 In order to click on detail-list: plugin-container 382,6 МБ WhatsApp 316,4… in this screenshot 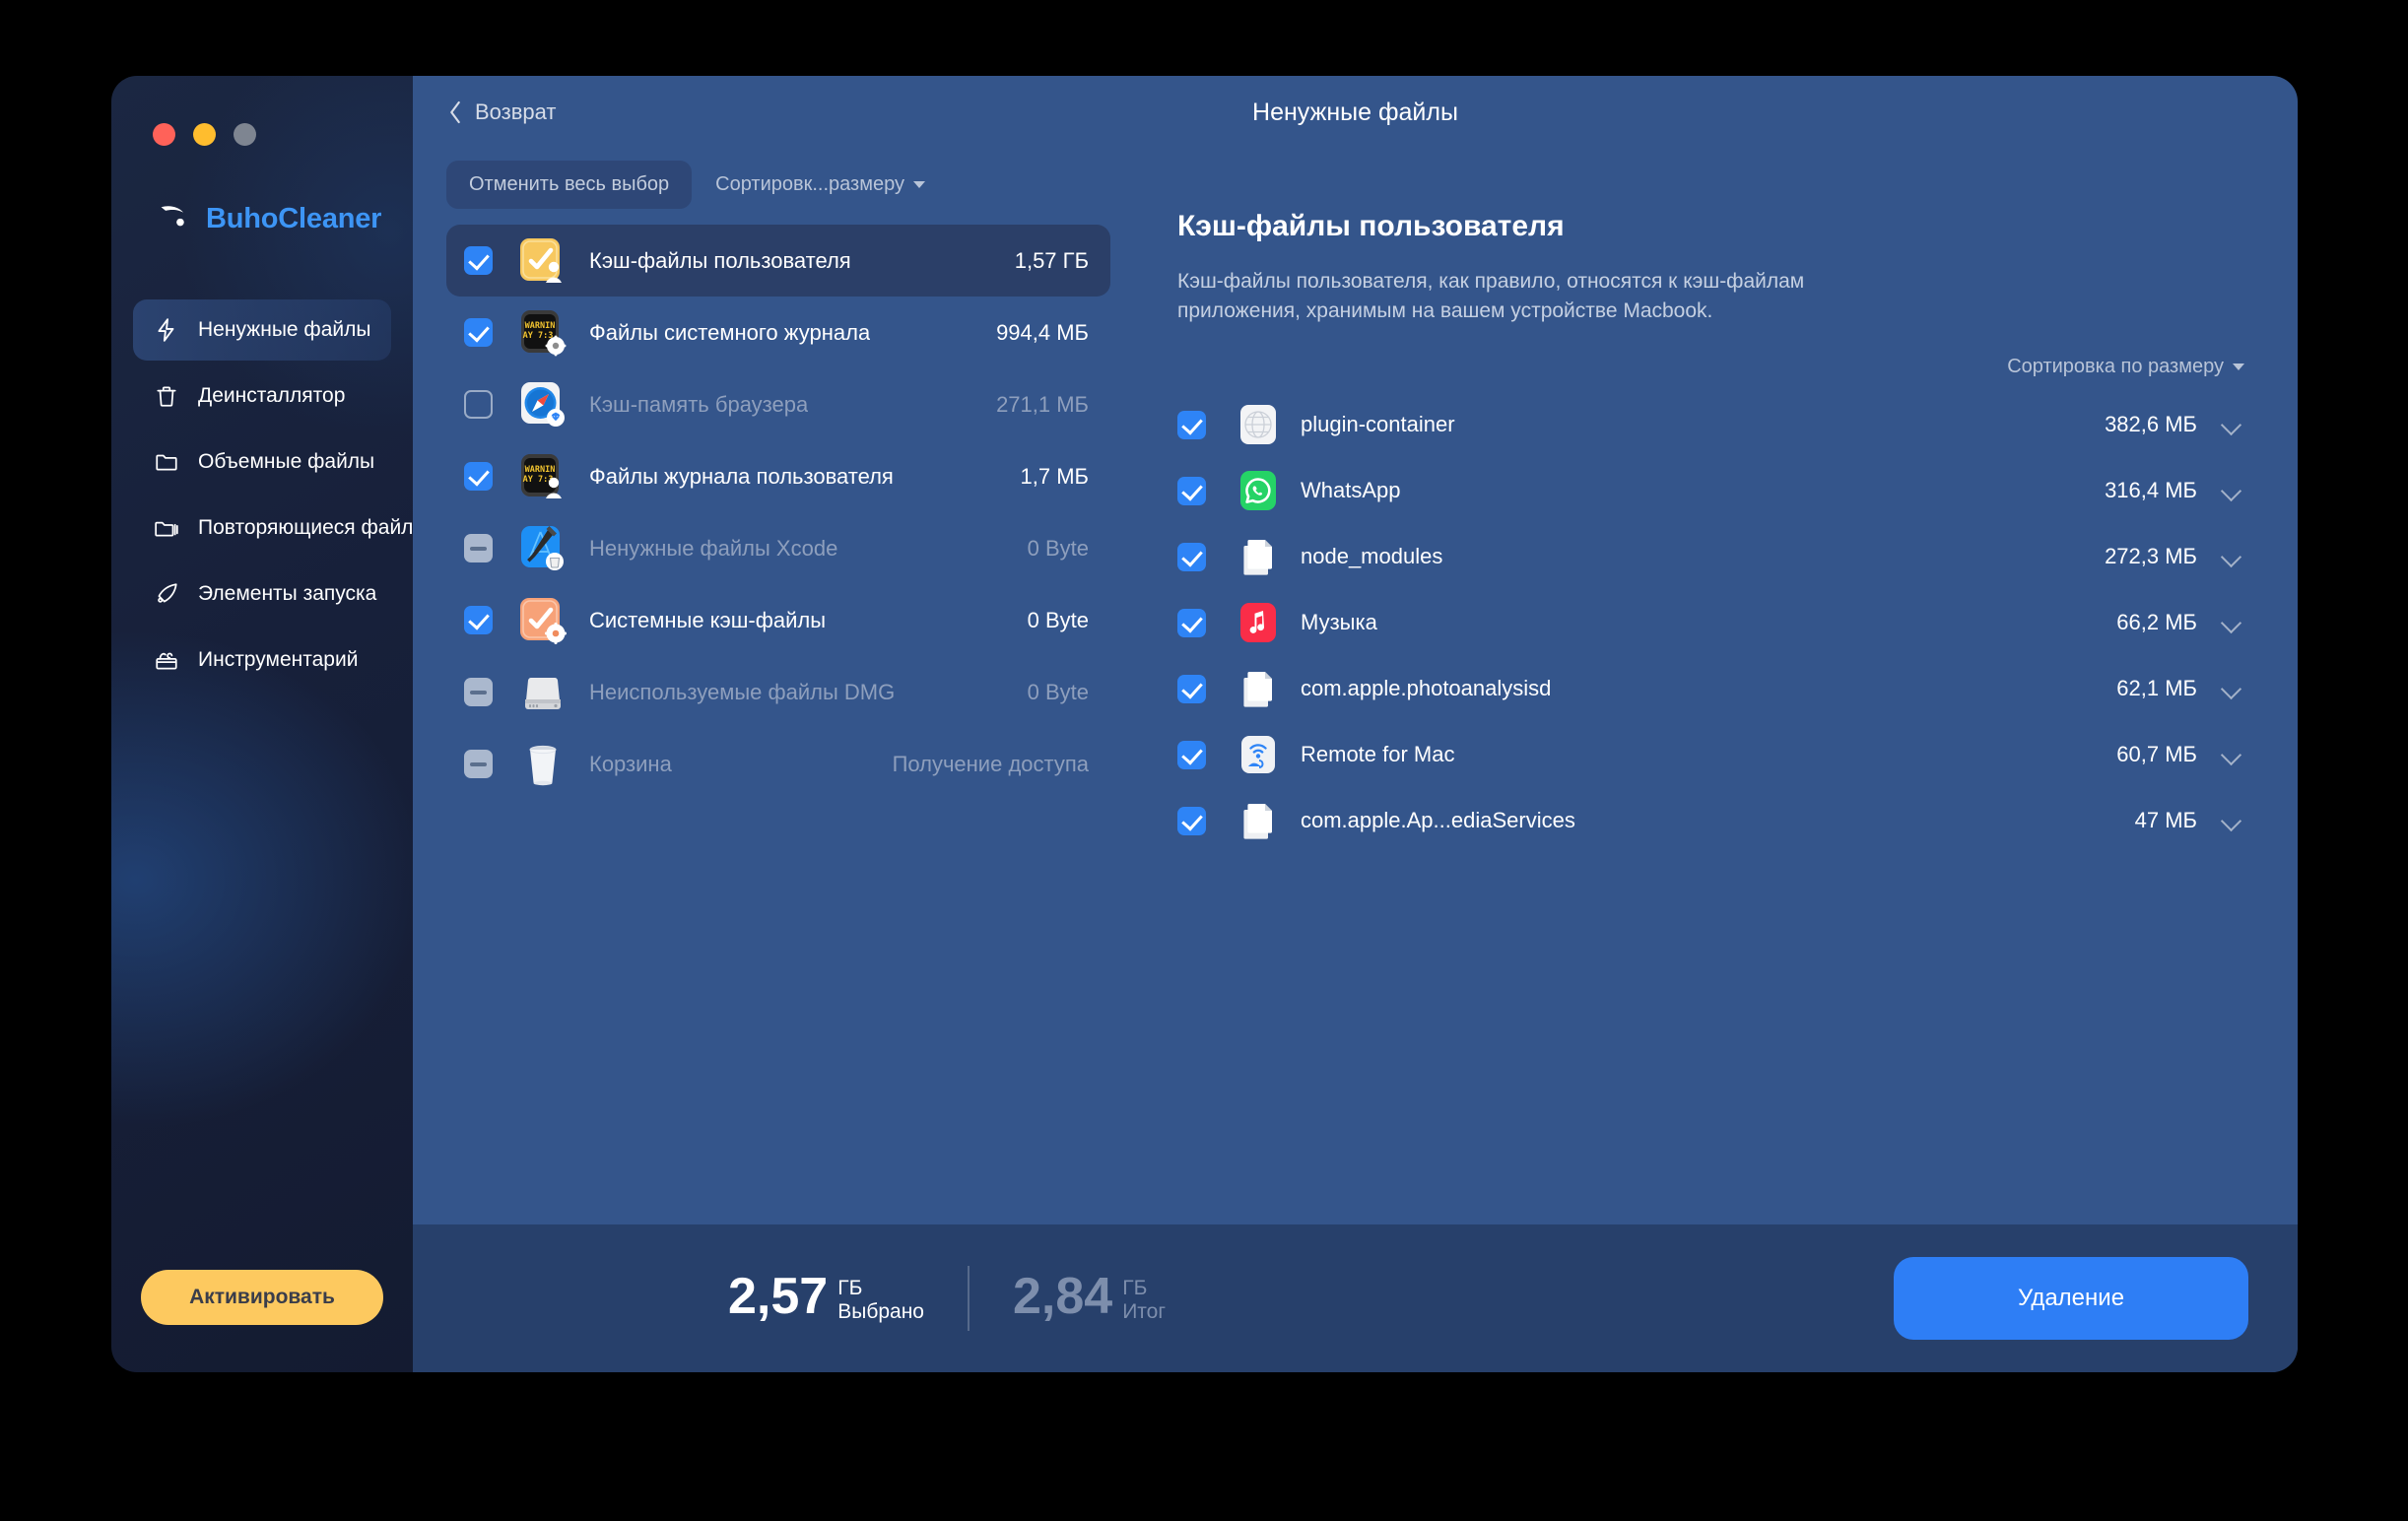, I will do `click(1710, 623)`.